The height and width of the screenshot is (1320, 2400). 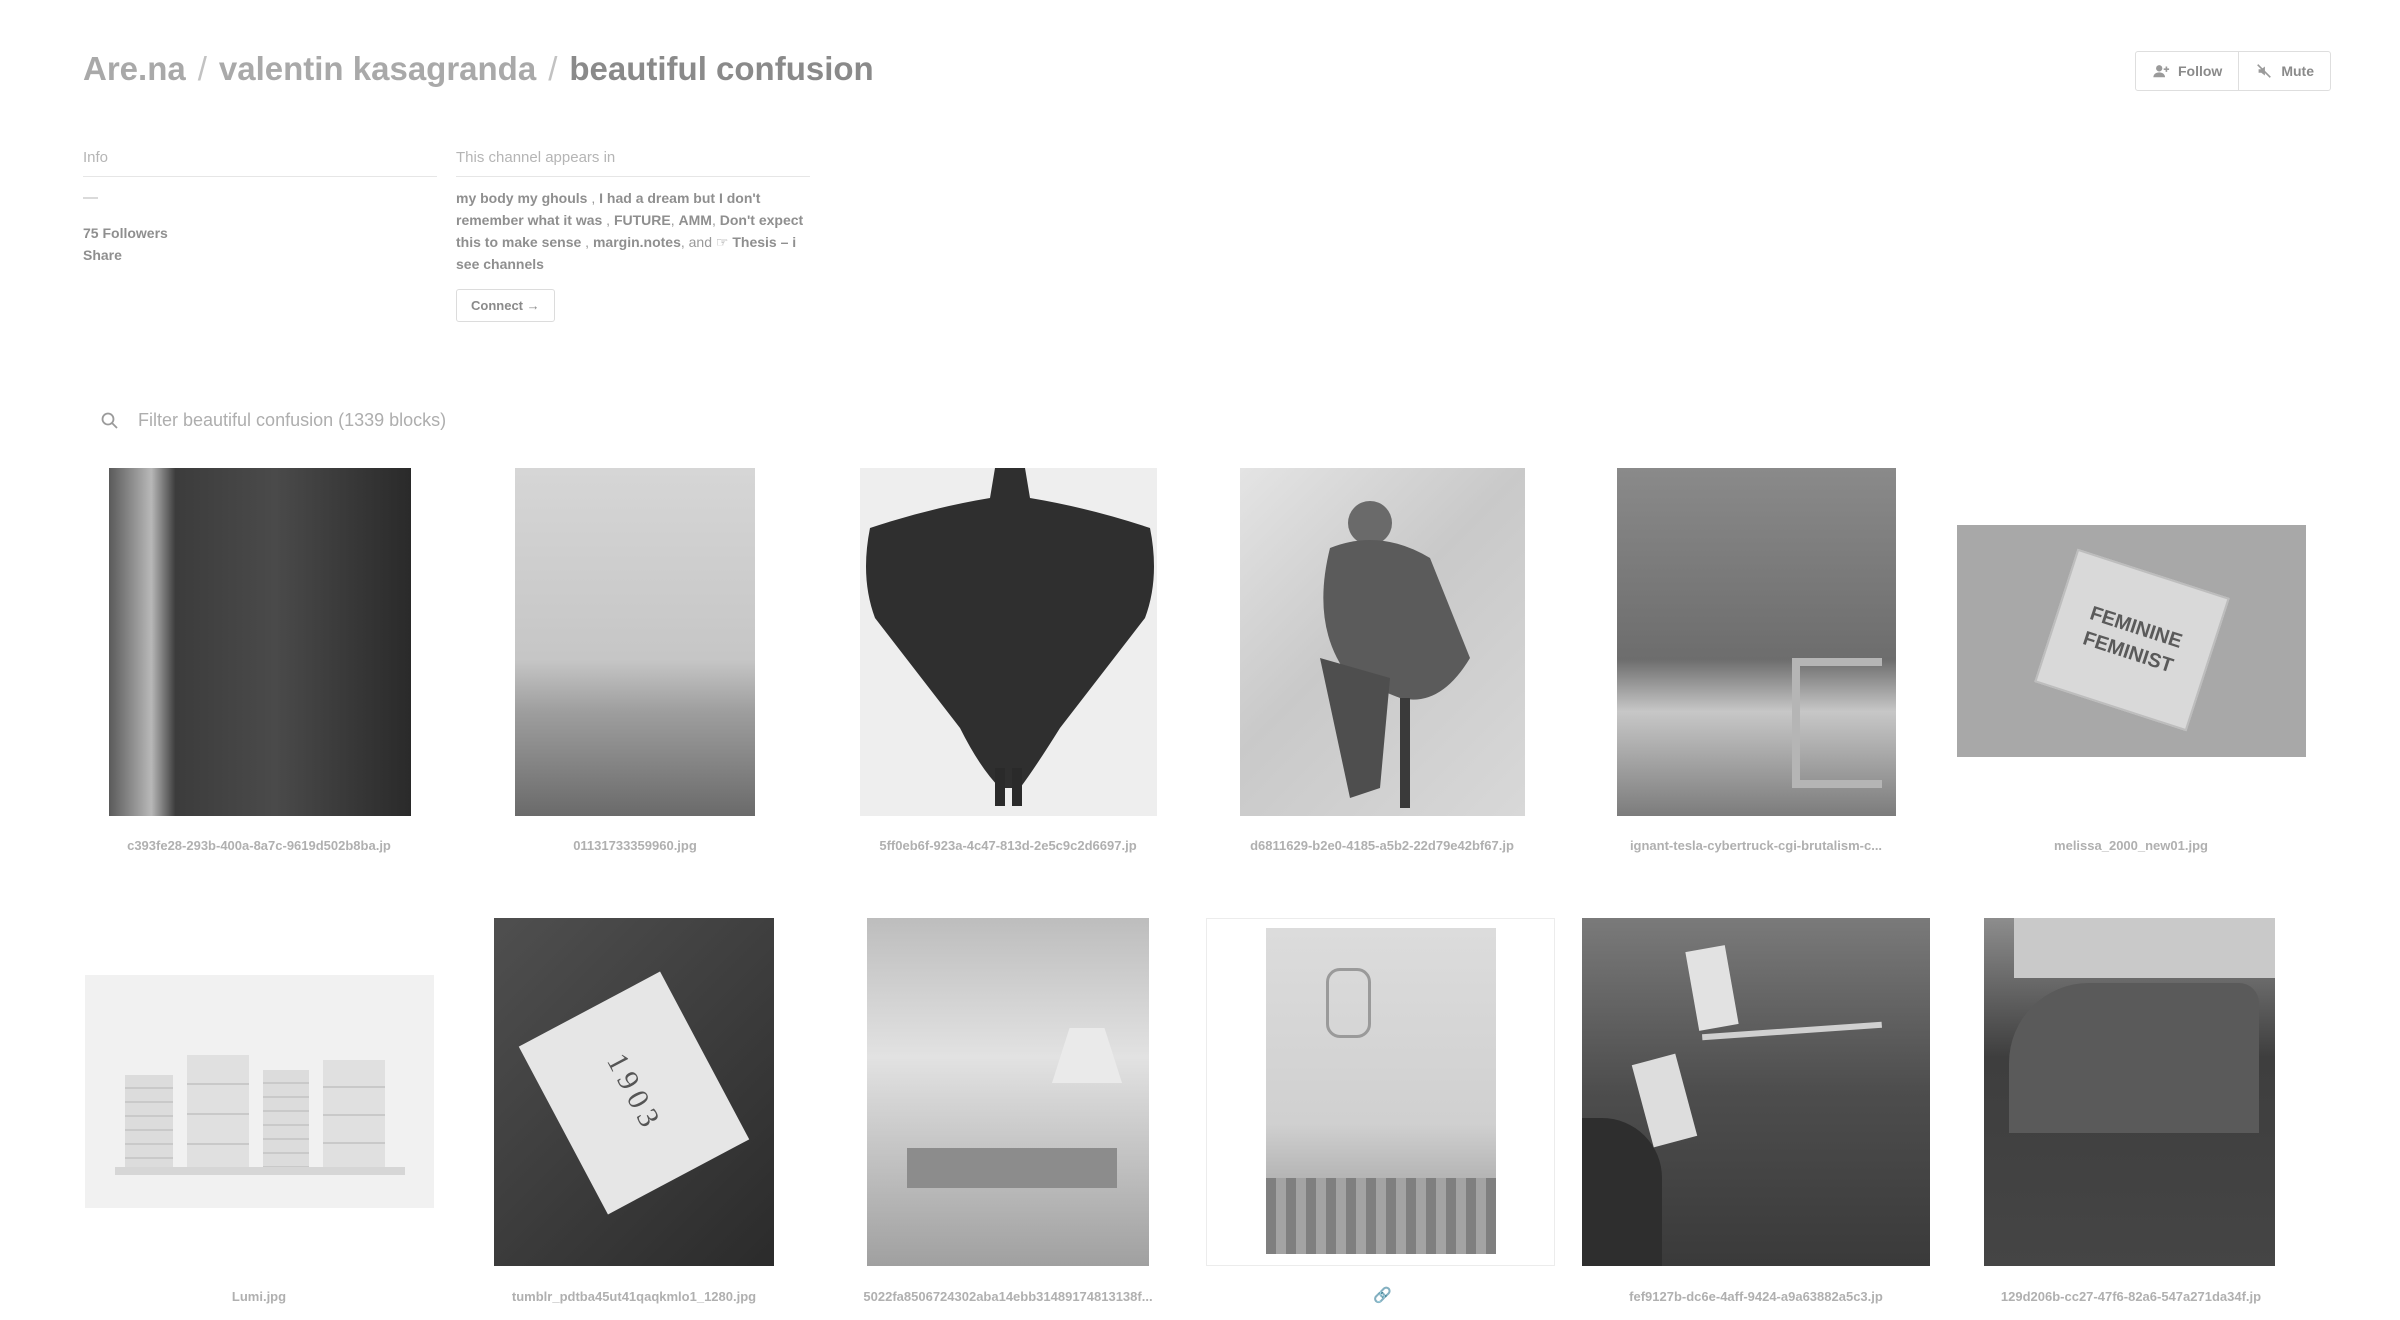 I want to click on cloaked-figure-illustration, so click(x=1010, y=637).